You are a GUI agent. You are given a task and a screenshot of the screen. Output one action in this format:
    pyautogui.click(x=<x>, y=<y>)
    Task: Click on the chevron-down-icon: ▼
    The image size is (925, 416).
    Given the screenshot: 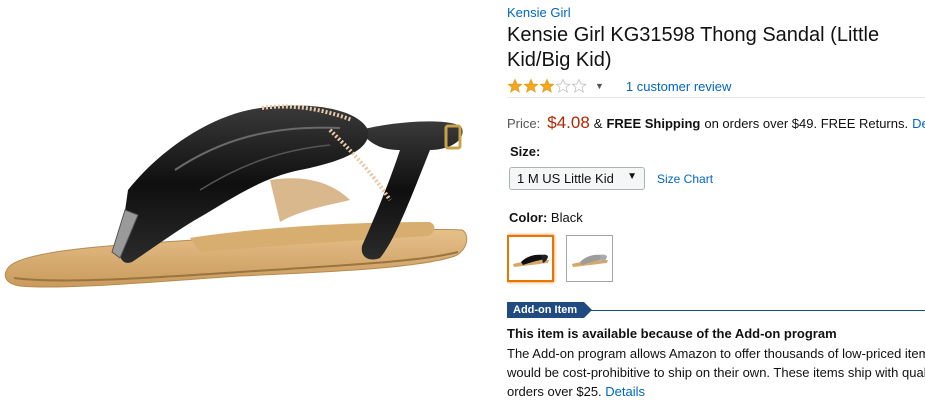 What is the action you would take?
    pyautogui.click(x=599, y=86)
    